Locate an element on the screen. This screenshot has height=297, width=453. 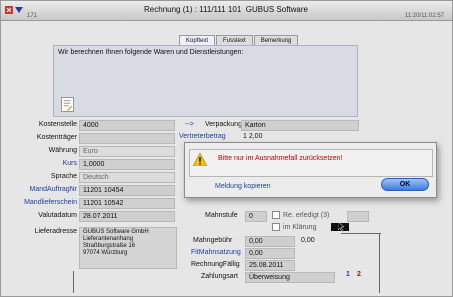
re-erledigt-field is located at coordinates (358, 216).